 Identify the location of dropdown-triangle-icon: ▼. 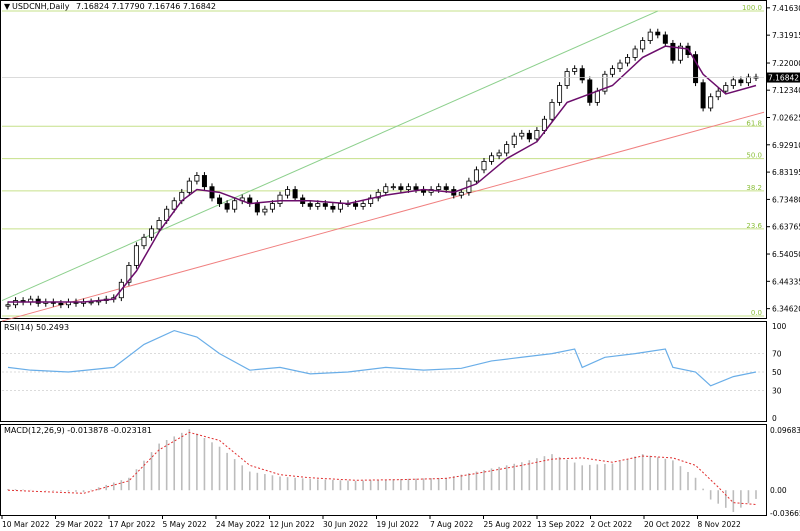
(7, 6).